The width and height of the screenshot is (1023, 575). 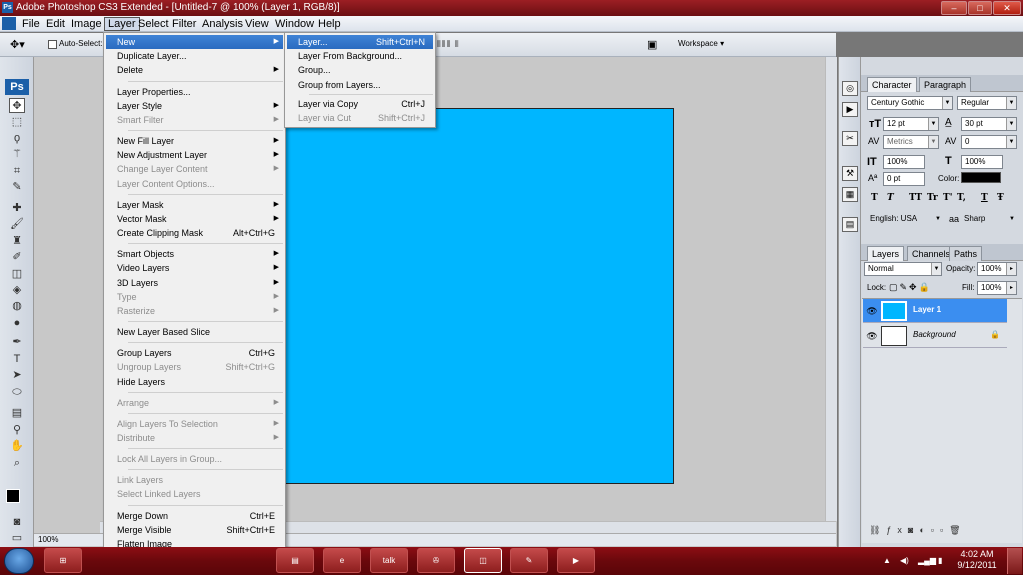 I want to click on menu-item-align-layers-to-selection: Align Layers To Selection ▶, so click(x=194, y=424).